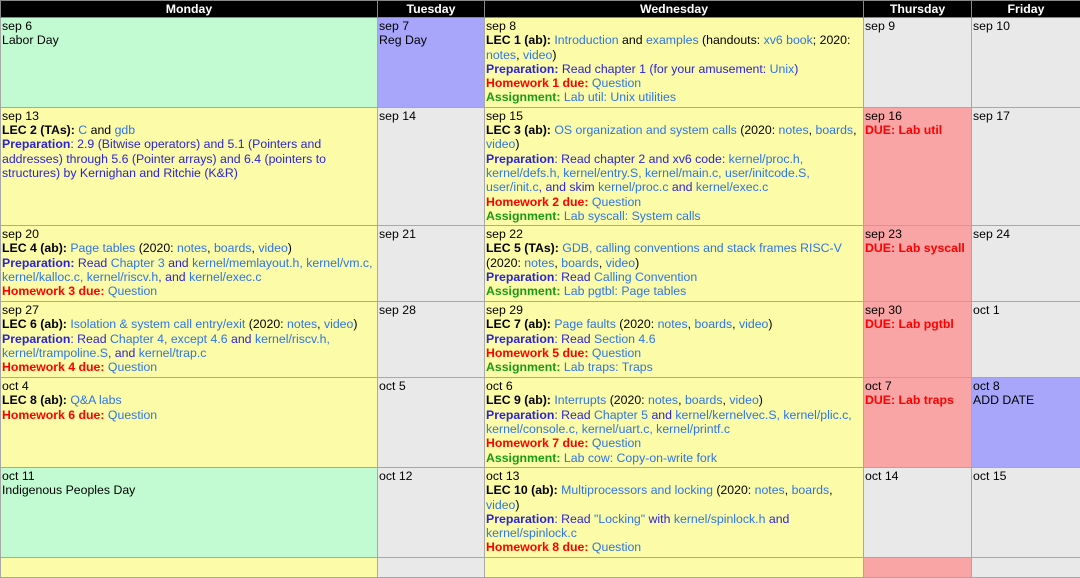  Describe the element at coordinates (189, 476) in the screenshot. I see `date-label: oct 11` at that location.